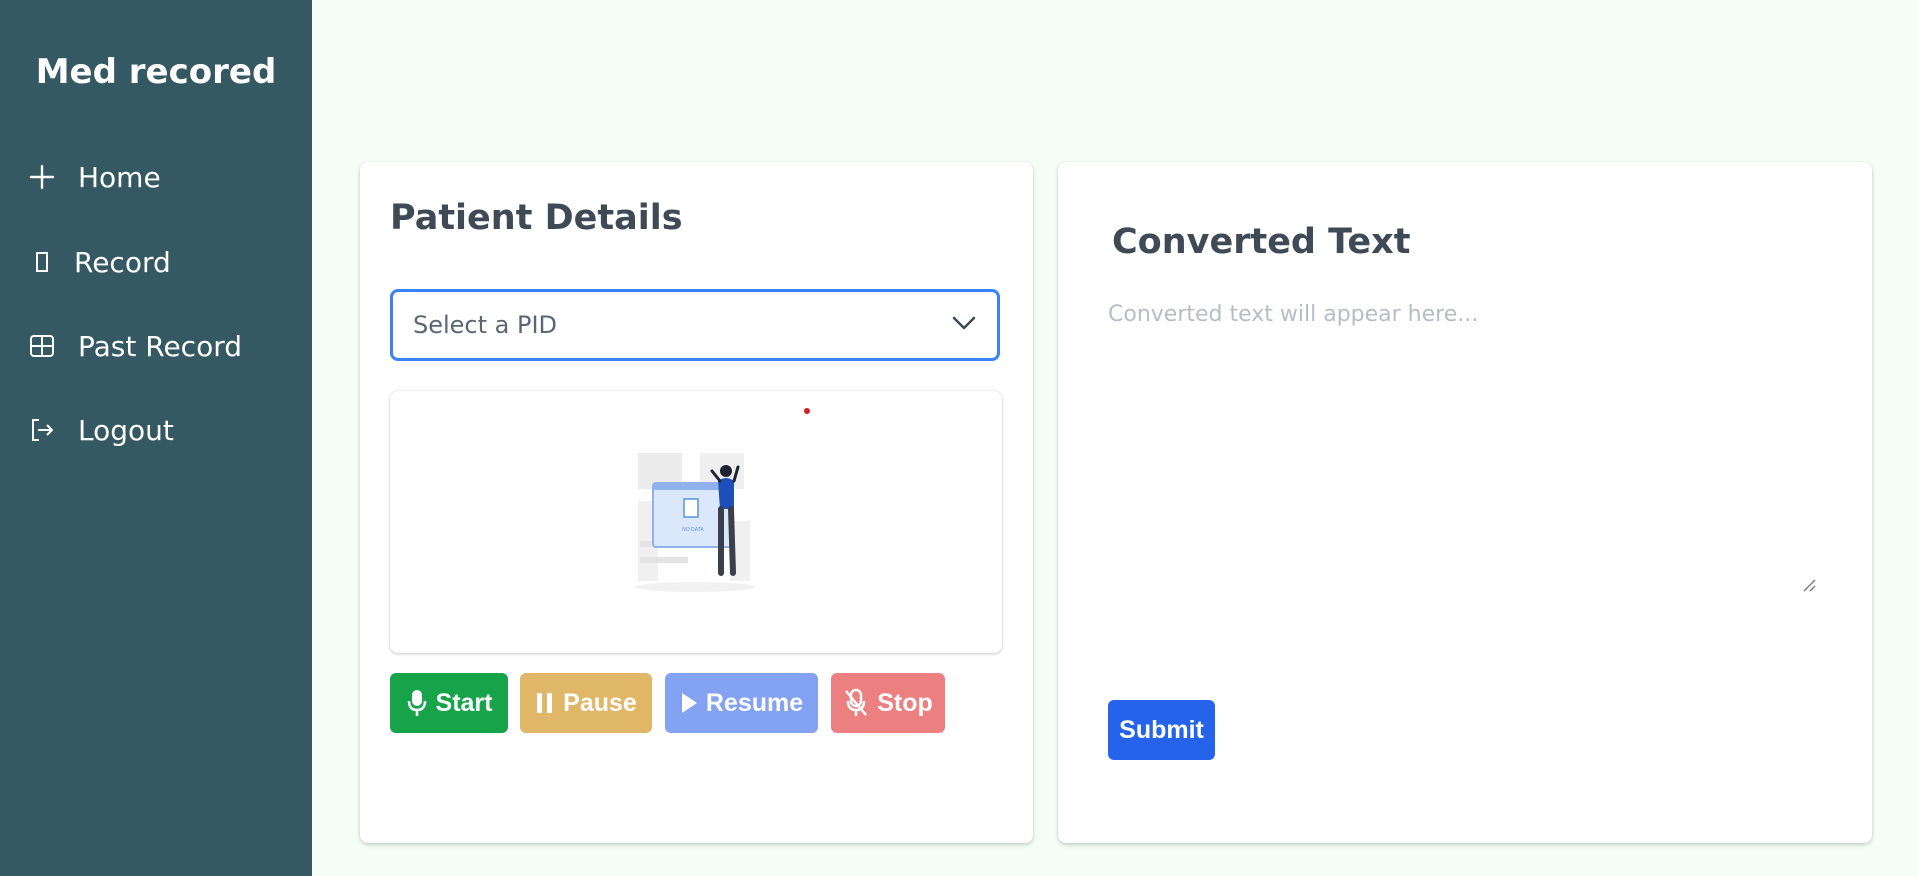  What do you see at coordinates (485, 325) in the screenshot?
I see `pid-select-value: Select a PID` at bounding box center [485, 325].